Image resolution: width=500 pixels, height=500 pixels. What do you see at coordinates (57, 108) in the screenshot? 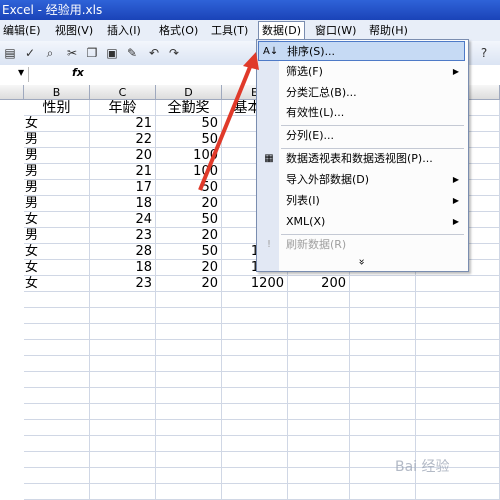
I see `header-cell: 性别` at bounding box center [57, 108].